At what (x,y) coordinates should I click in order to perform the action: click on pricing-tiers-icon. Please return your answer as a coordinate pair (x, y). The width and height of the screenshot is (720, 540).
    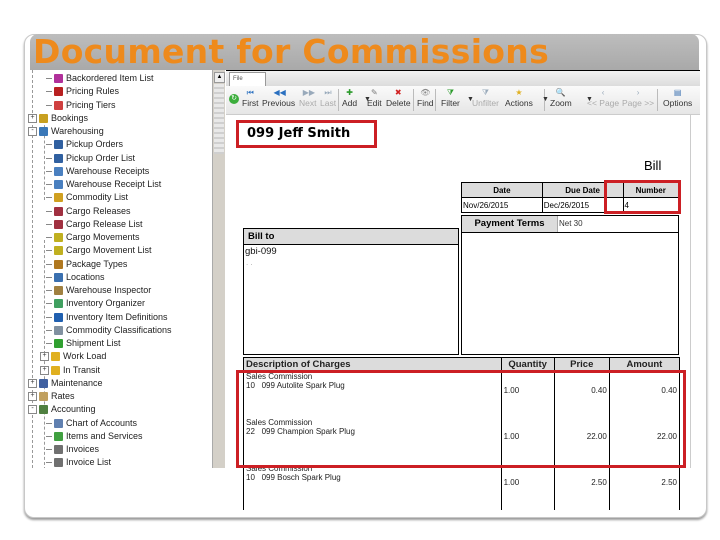
    Looking at the image, I should click on (58, 105).